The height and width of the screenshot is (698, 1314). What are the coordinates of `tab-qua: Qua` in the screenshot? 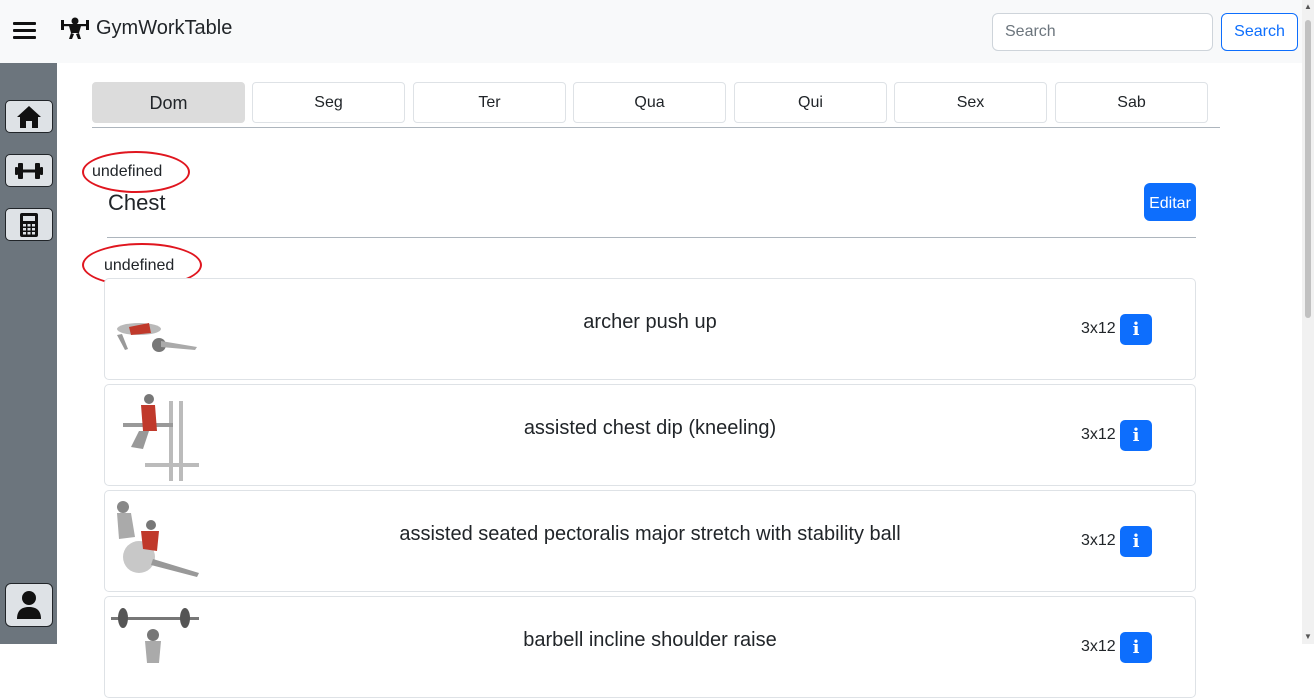 It's located at (649, 102).